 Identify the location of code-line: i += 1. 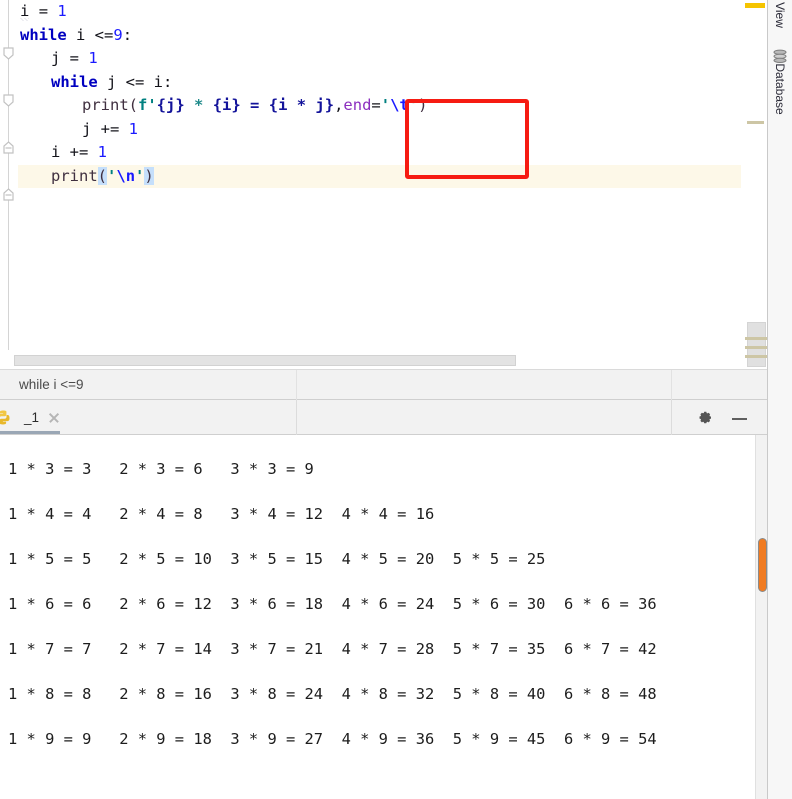
(379, 153).